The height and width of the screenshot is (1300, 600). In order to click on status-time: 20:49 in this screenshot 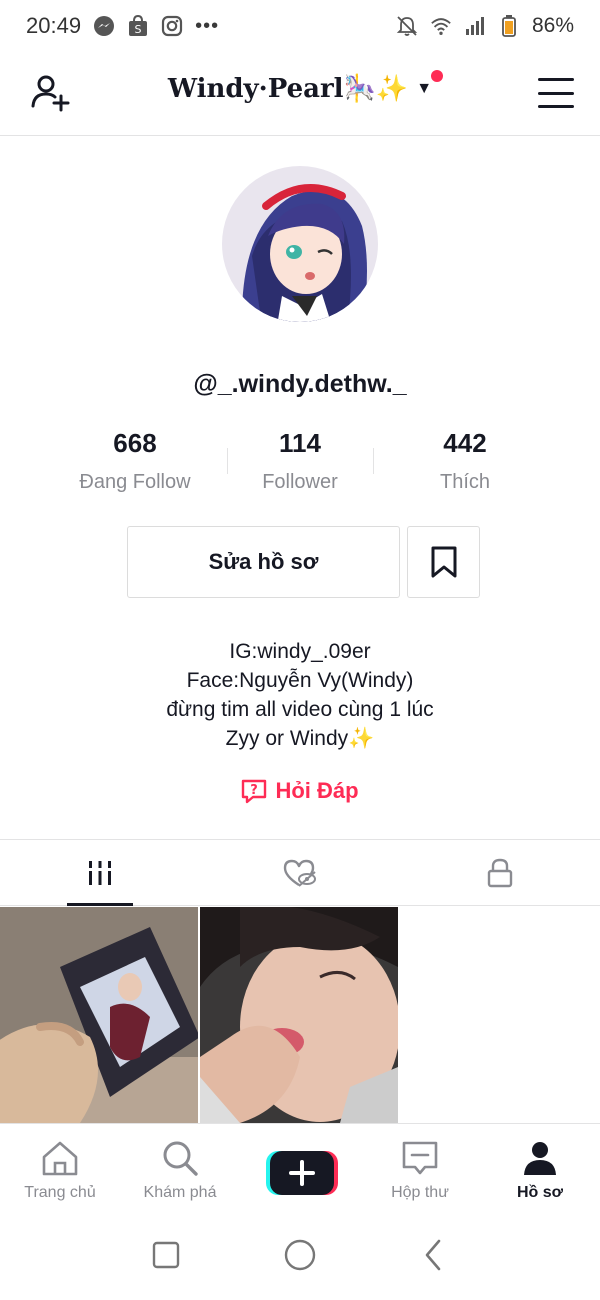, I will do `click(54, 25)`.